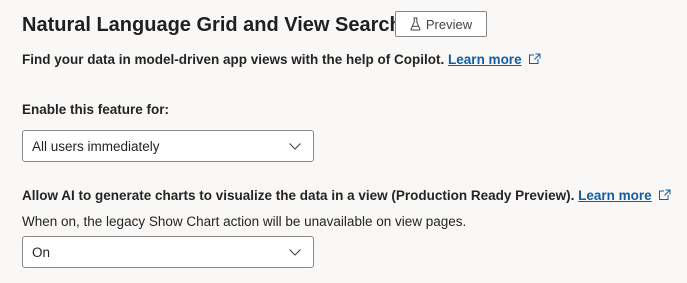  I want to click on learn-more-link: Learn more, so click(485, 59).